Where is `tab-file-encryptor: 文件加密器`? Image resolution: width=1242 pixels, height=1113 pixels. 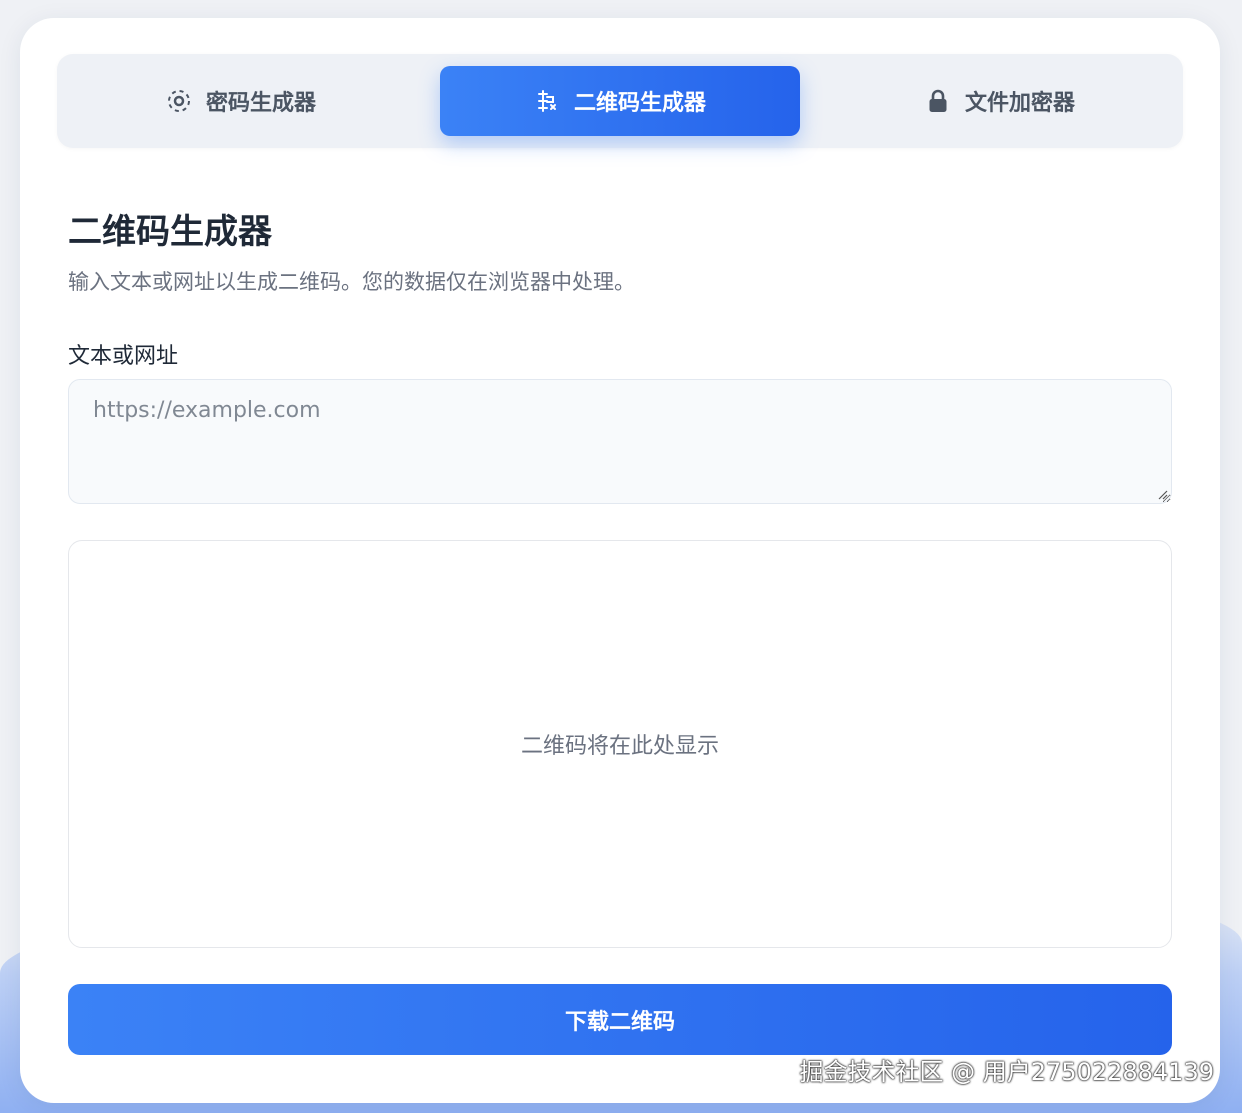 tab-file-encryptor: 文件加密器 is located at coordinates (1000, 101).